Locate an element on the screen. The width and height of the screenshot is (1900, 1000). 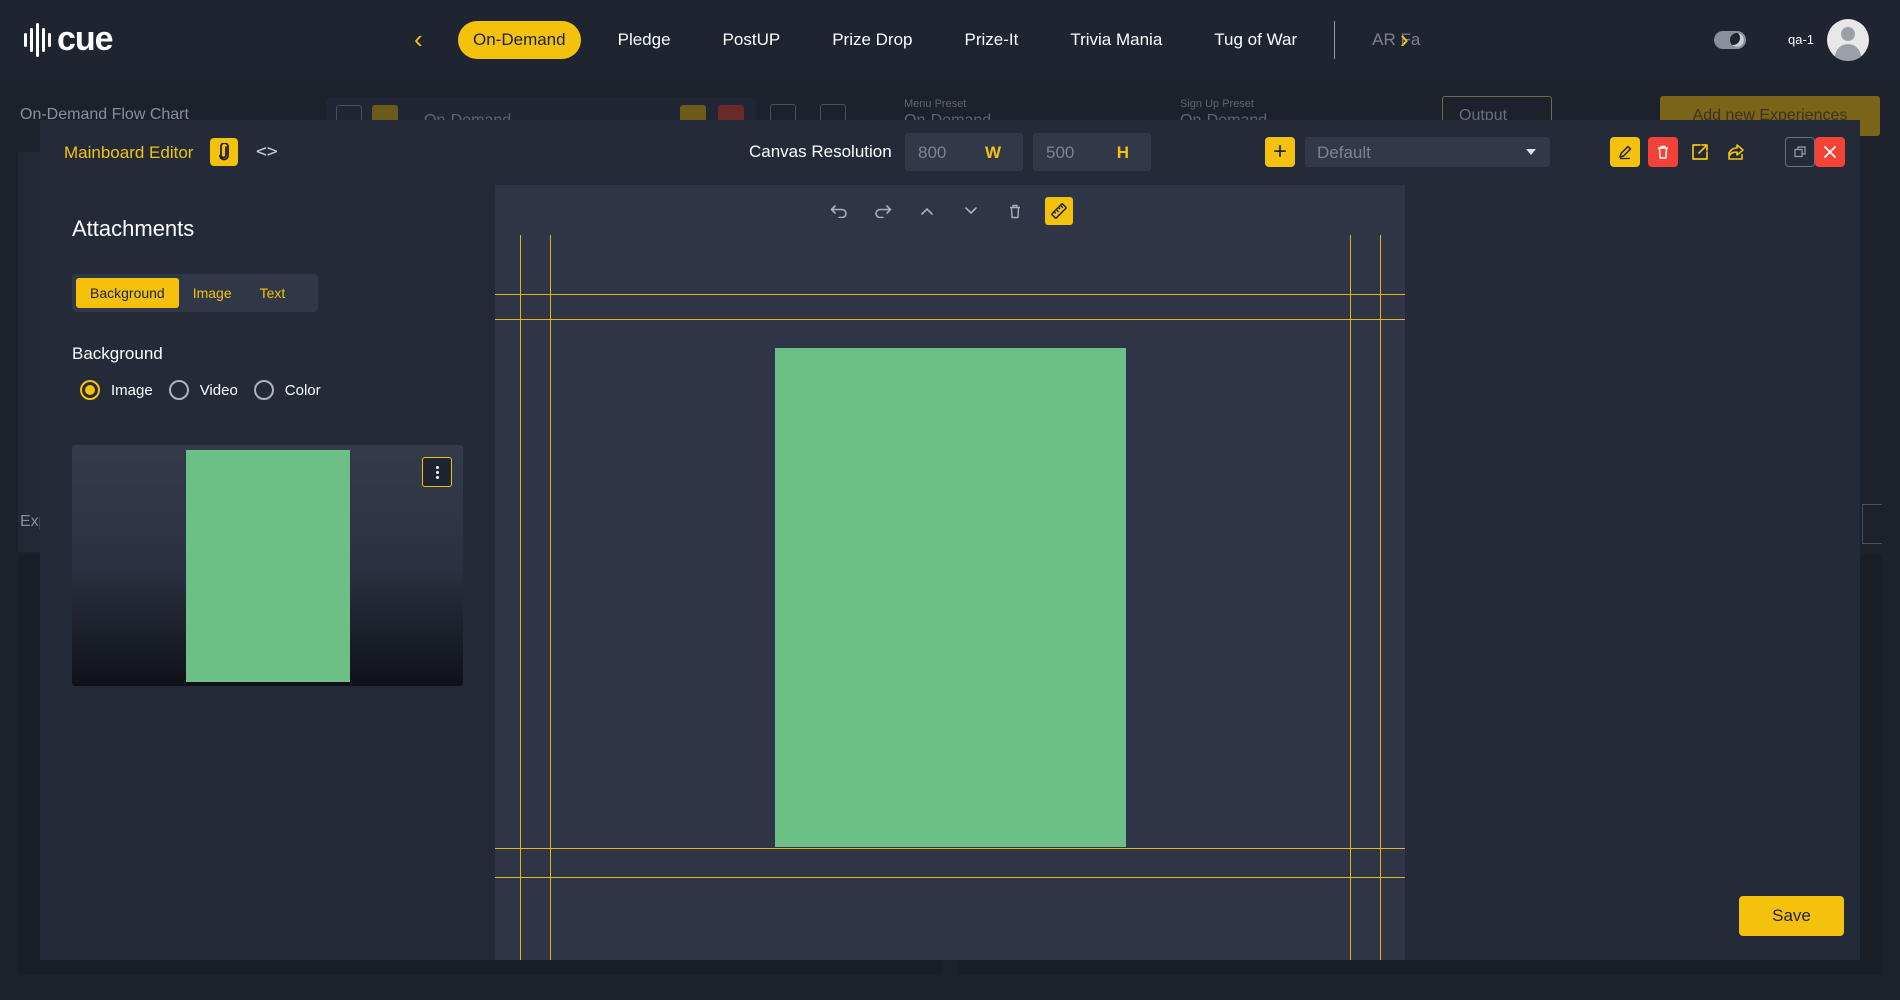
background-type-radio-group: Image Video Color is located at coordinates (208, 390).